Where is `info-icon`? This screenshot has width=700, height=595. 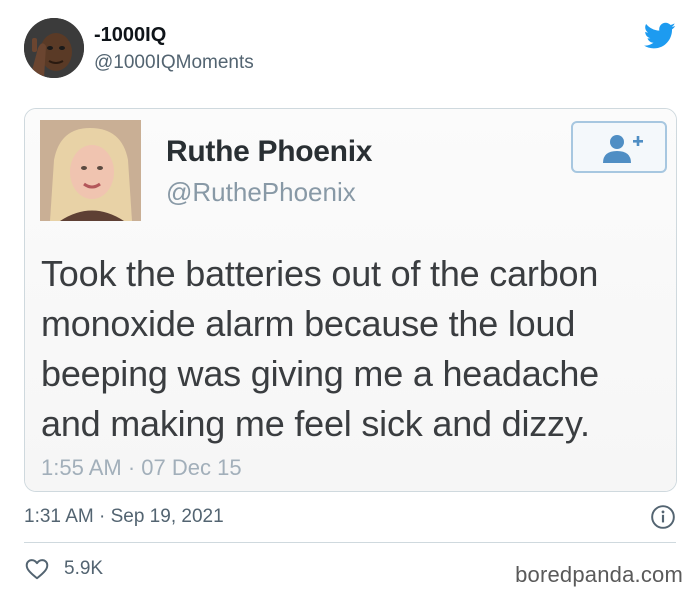 info-icon is located at coordinates (663, 517).